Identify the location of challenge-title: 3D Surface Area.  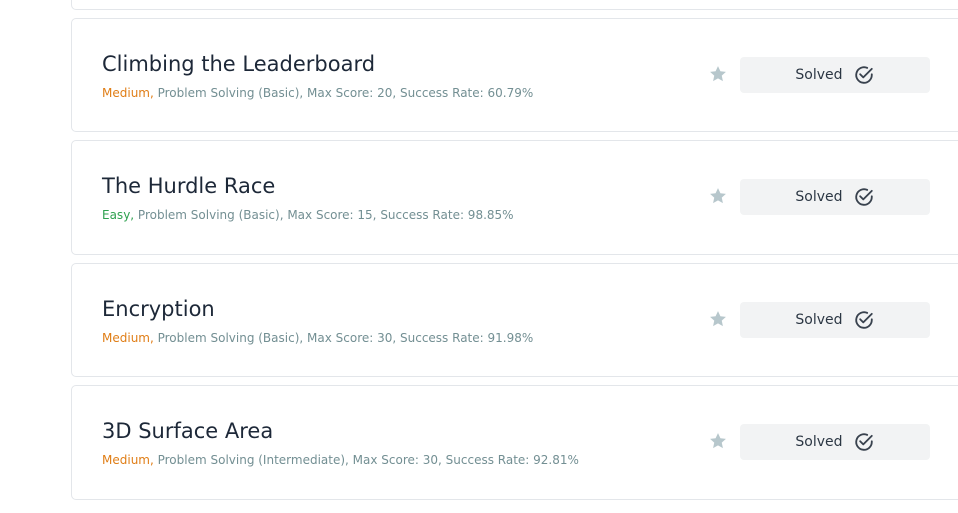
(187, 431).